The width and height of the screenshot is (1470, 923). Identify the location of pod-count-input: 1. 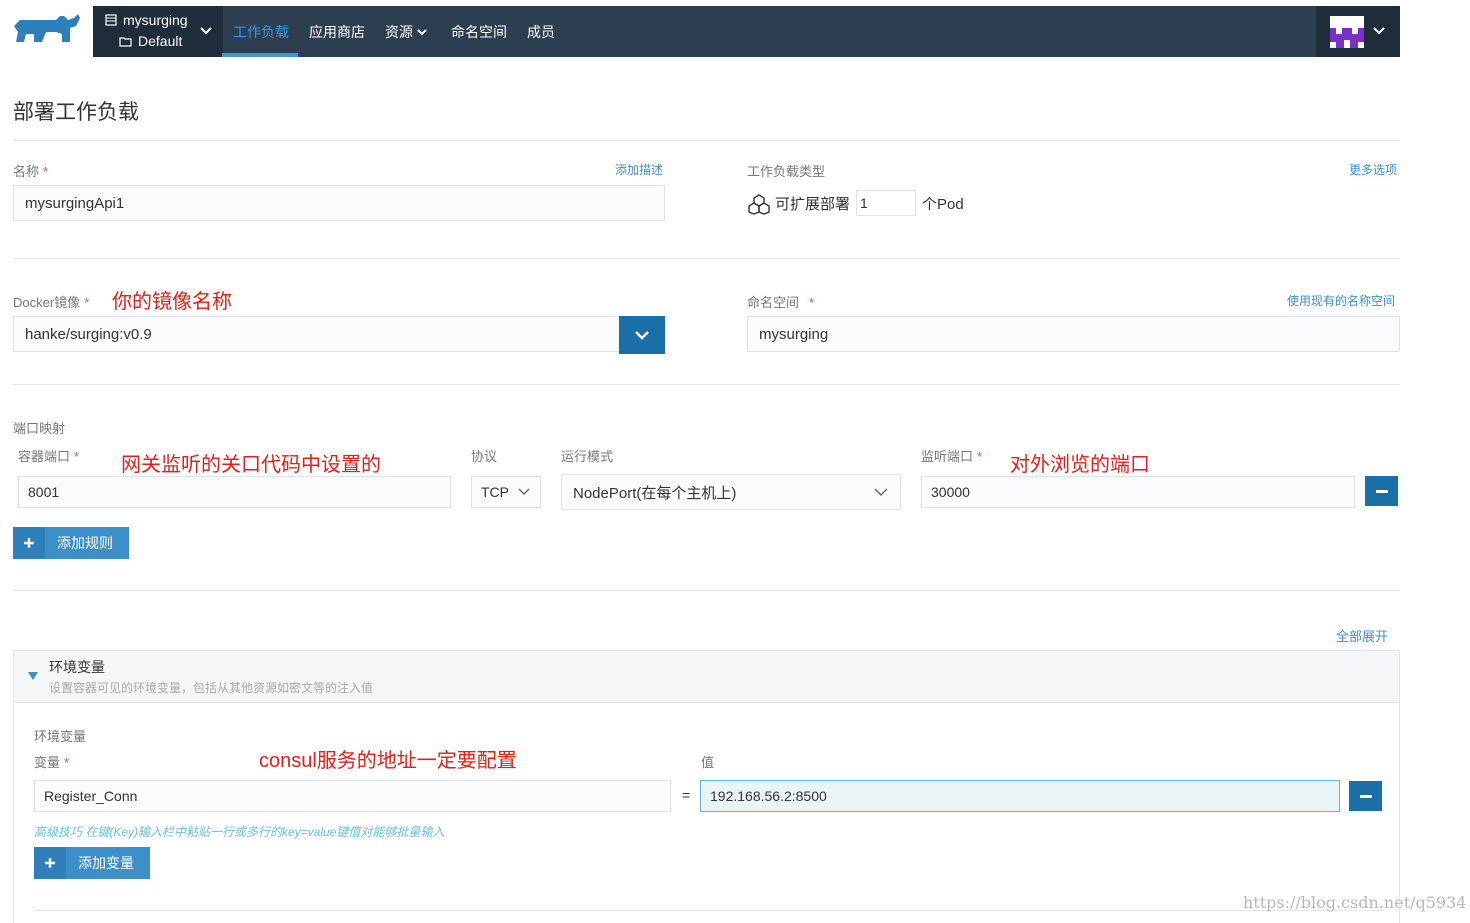
(886, 203).